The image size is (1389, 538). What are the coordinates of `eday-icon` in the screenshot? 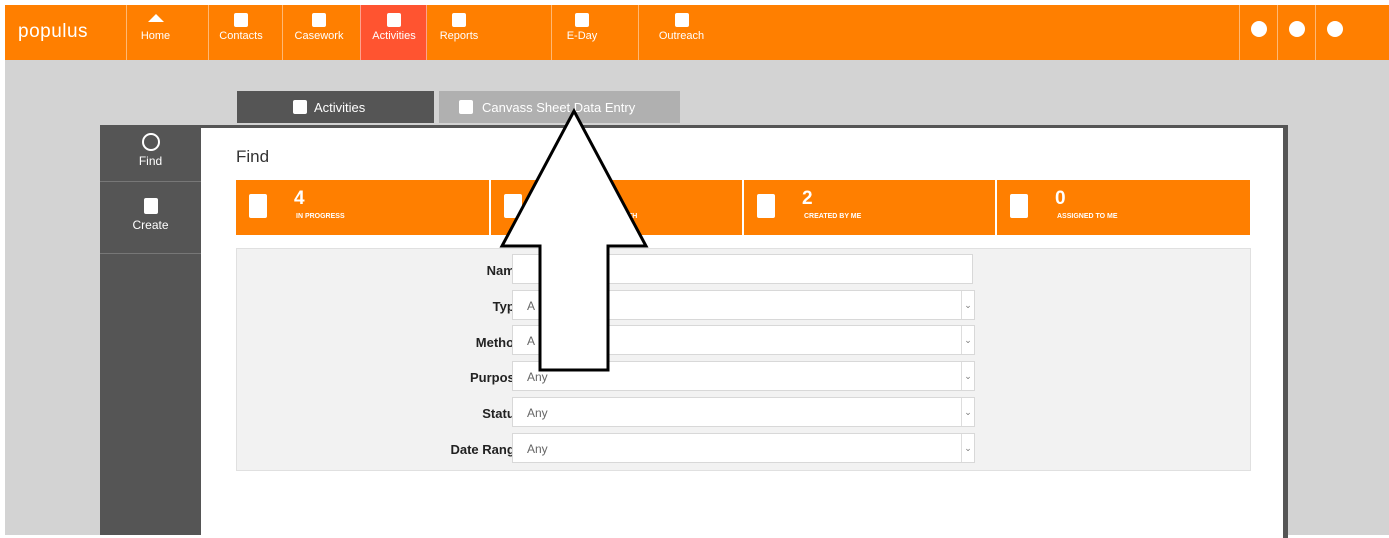 It's located at (582, 20).